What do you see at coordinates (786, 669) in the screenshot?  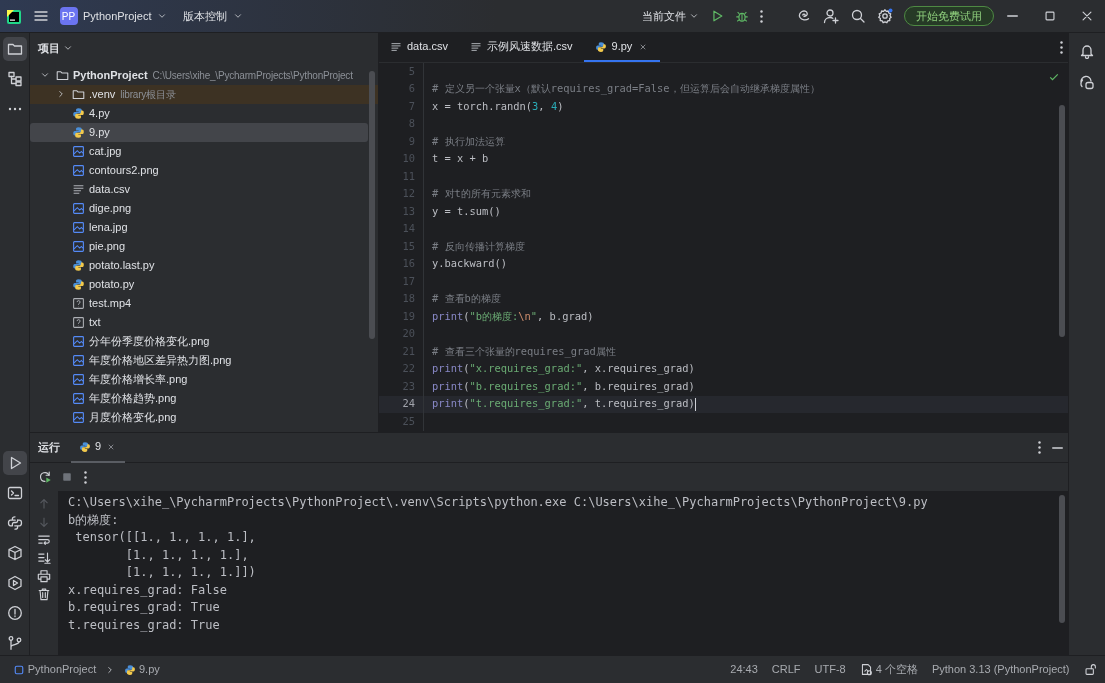 I see `status-item: CRLF` at bounding box center [786, 669].